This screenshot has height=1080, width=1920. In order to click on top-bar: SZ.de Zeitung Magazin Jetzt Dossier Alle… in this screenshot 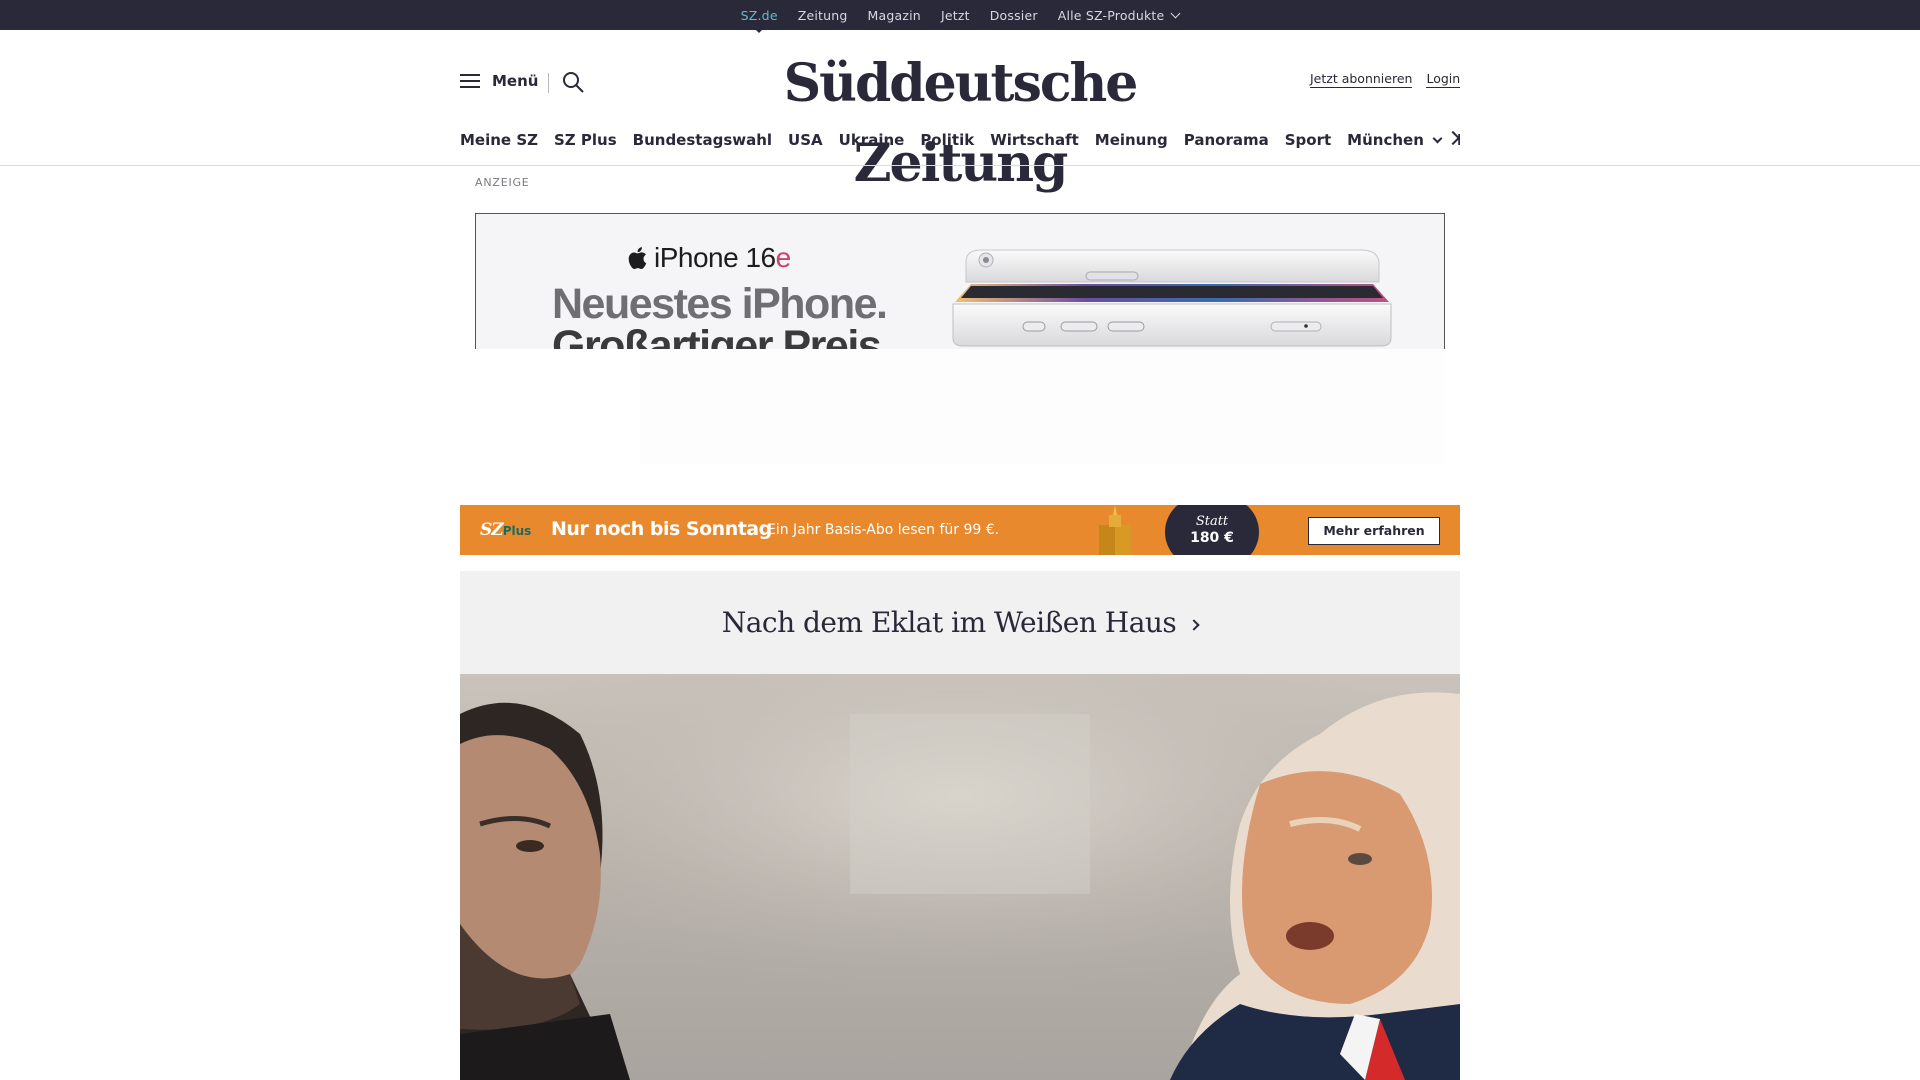, I will do `click(960, 16)`.